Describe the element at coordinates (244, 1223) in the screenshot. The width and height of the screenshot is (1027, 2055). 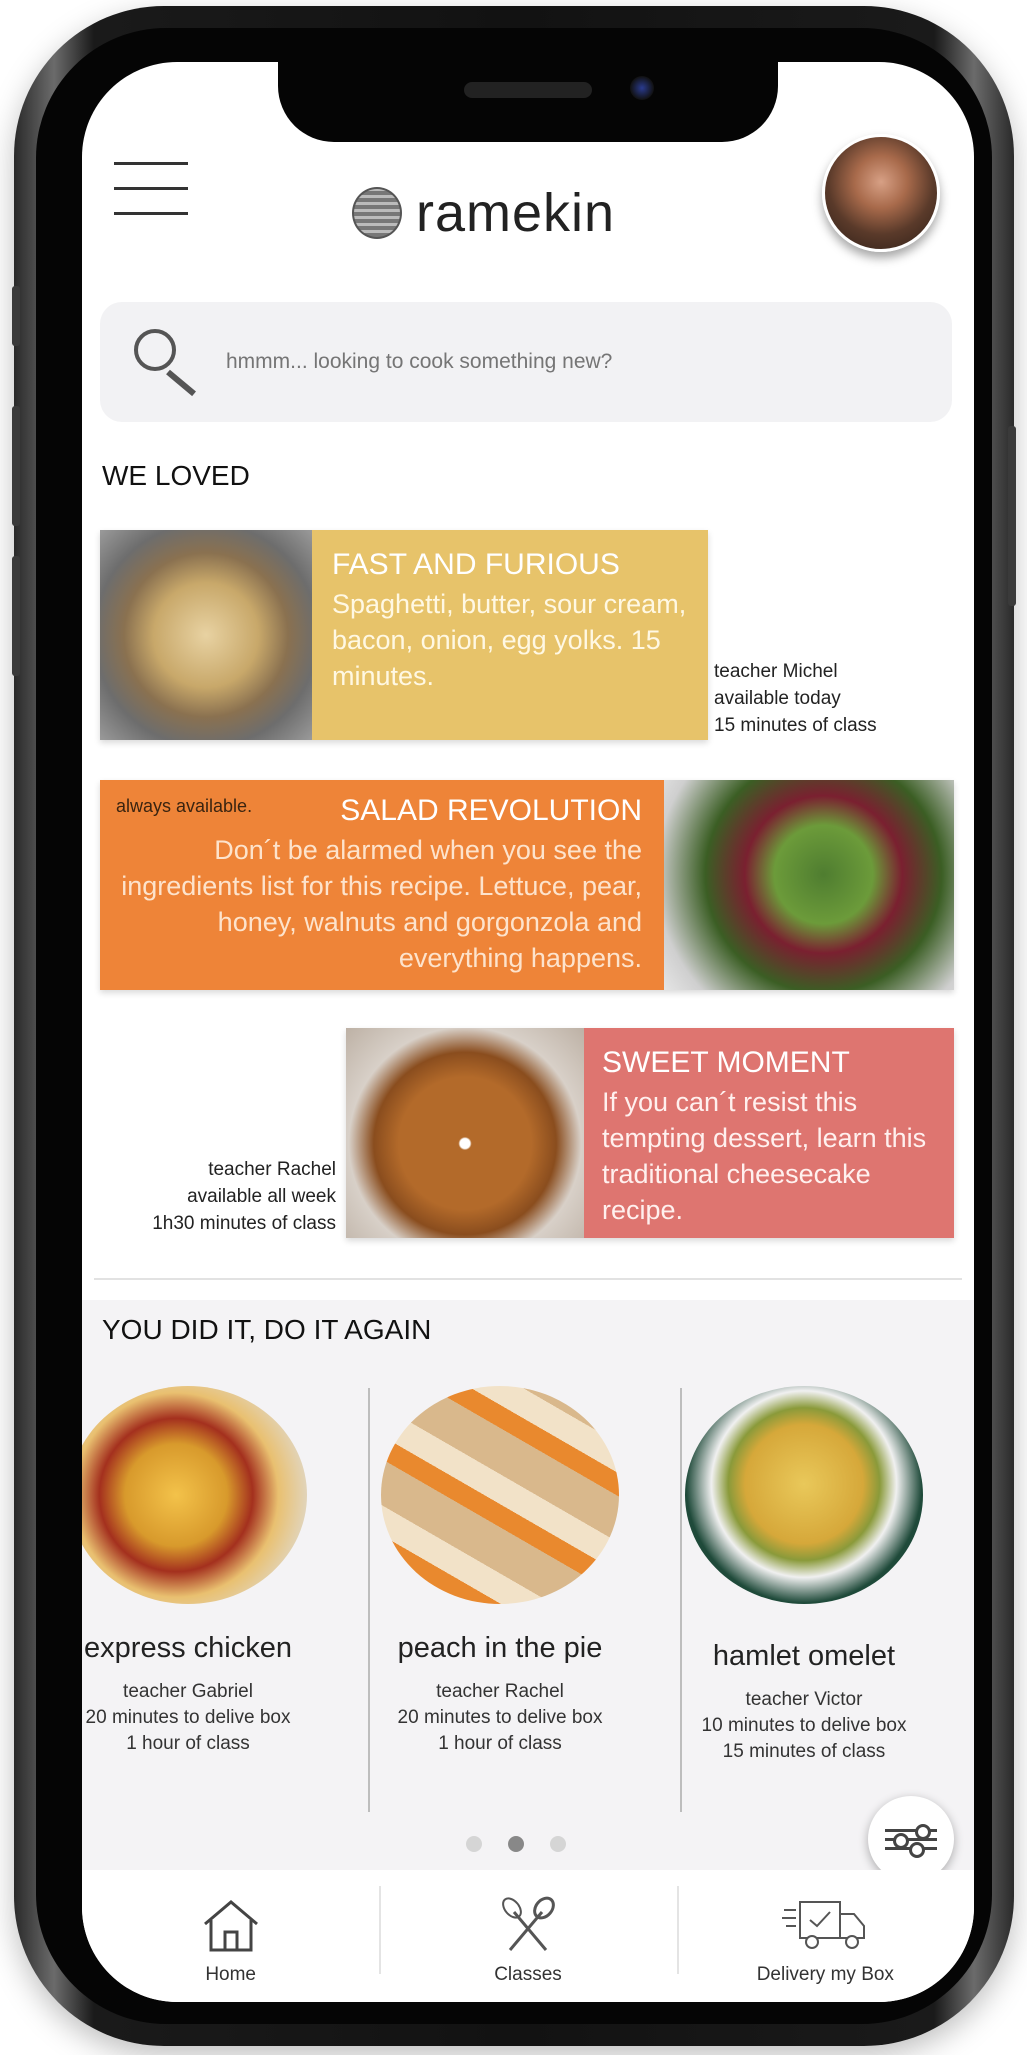
I see `class-duration: 1h30 minutes of class` at that location.